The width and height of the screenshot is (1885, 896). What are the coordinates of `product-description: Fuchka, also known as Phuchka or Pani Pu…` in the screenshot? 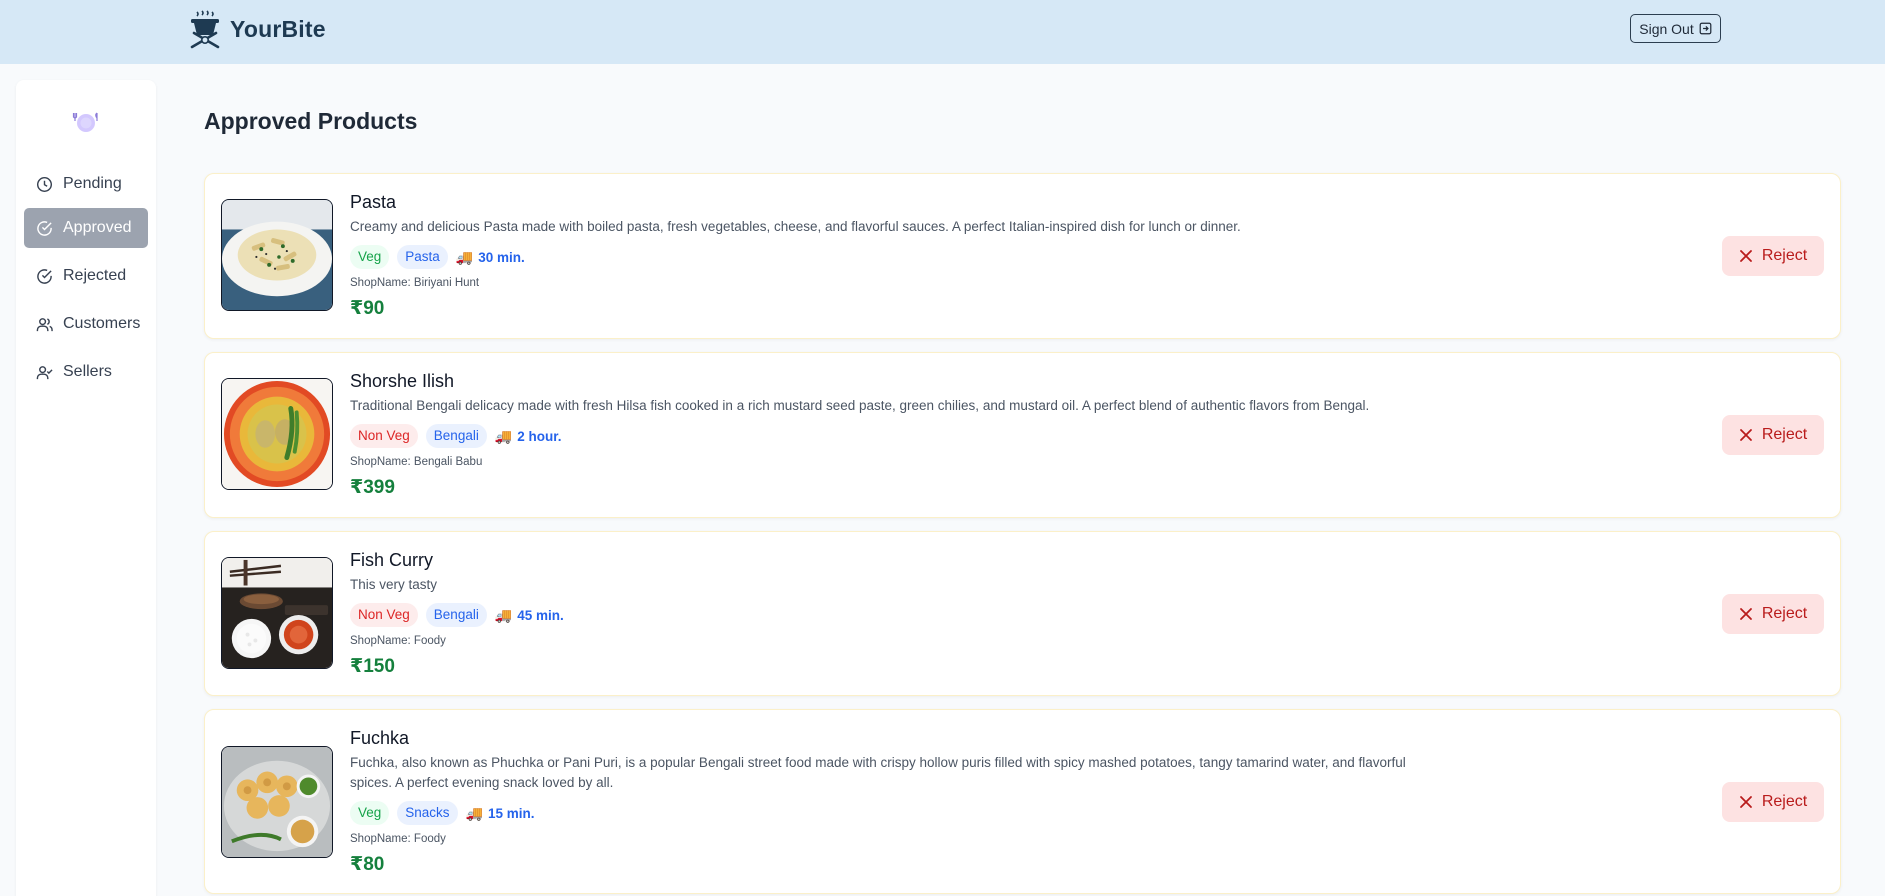 It's located at (878, 772).